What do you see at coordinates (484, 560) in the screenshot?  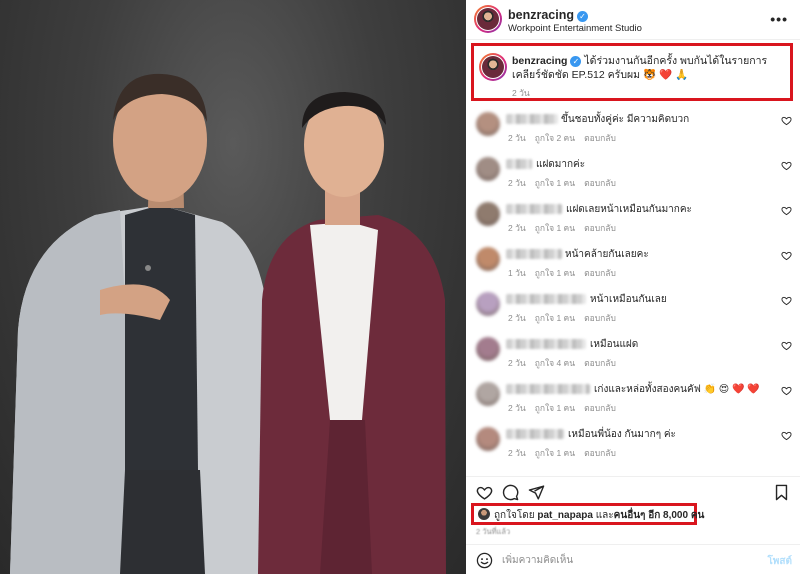 I see `emoji-icon` at bounding box center [484, 560].